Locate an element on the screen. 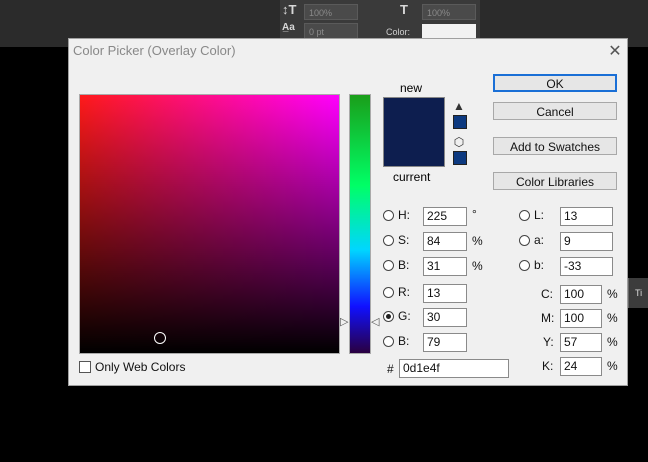 This screenshot has height=462, width=648. blue-field: 79 is located at coordinates (445, 342).